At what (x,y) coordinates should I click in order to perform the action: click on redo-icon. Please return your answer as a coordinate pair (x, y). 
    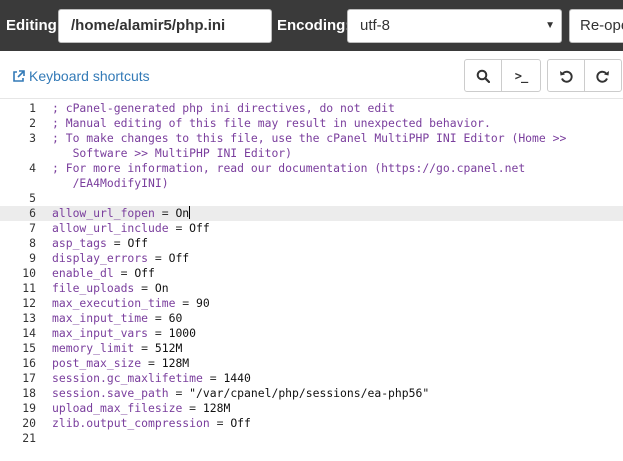
    Looking at the image, I should click on (602, 76).